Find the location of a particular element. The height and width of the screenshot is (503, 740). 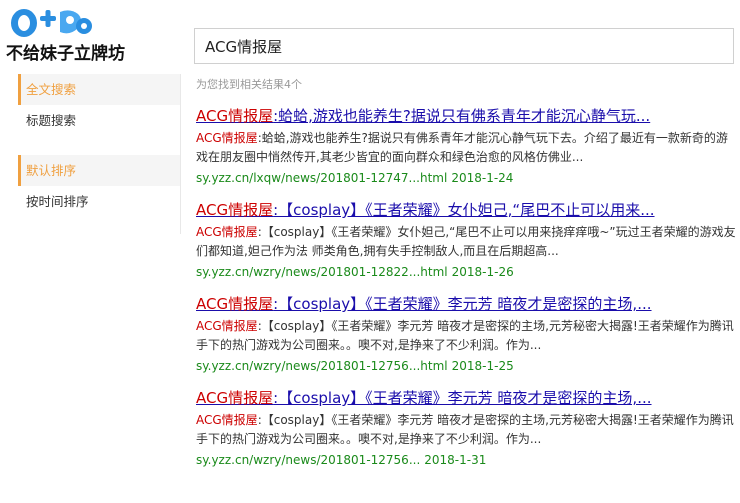

sidebar-item-title-search: 标题搜索 is located at coordinates (99, 120).